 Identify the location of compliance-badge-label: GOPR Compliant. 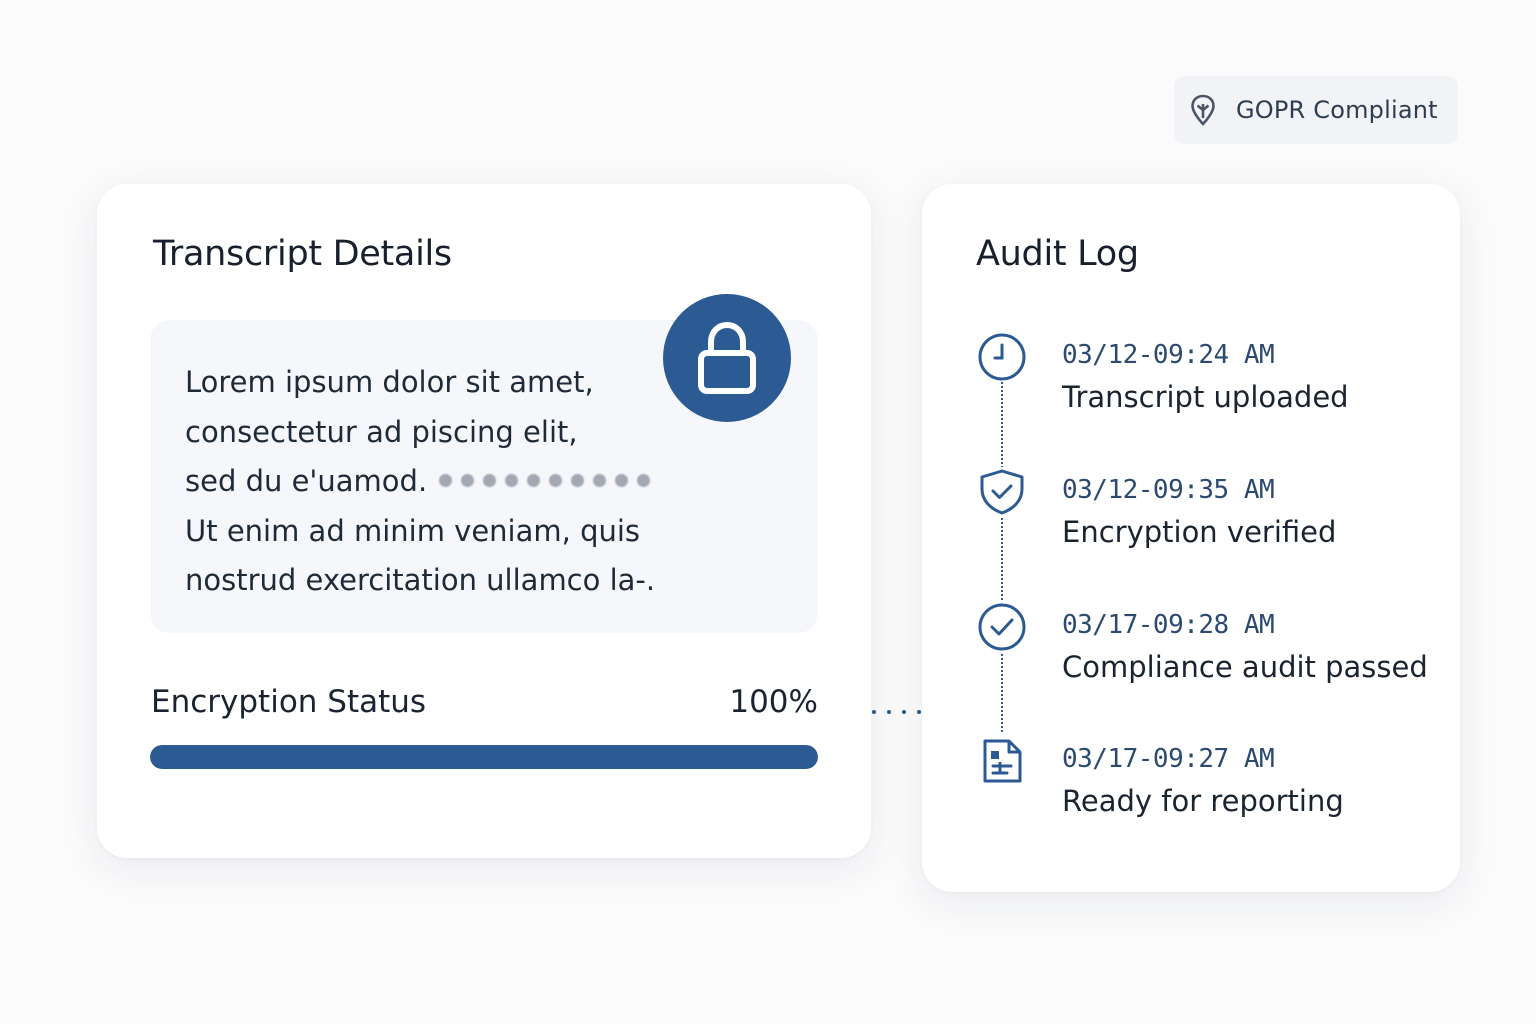
(1337, 110).